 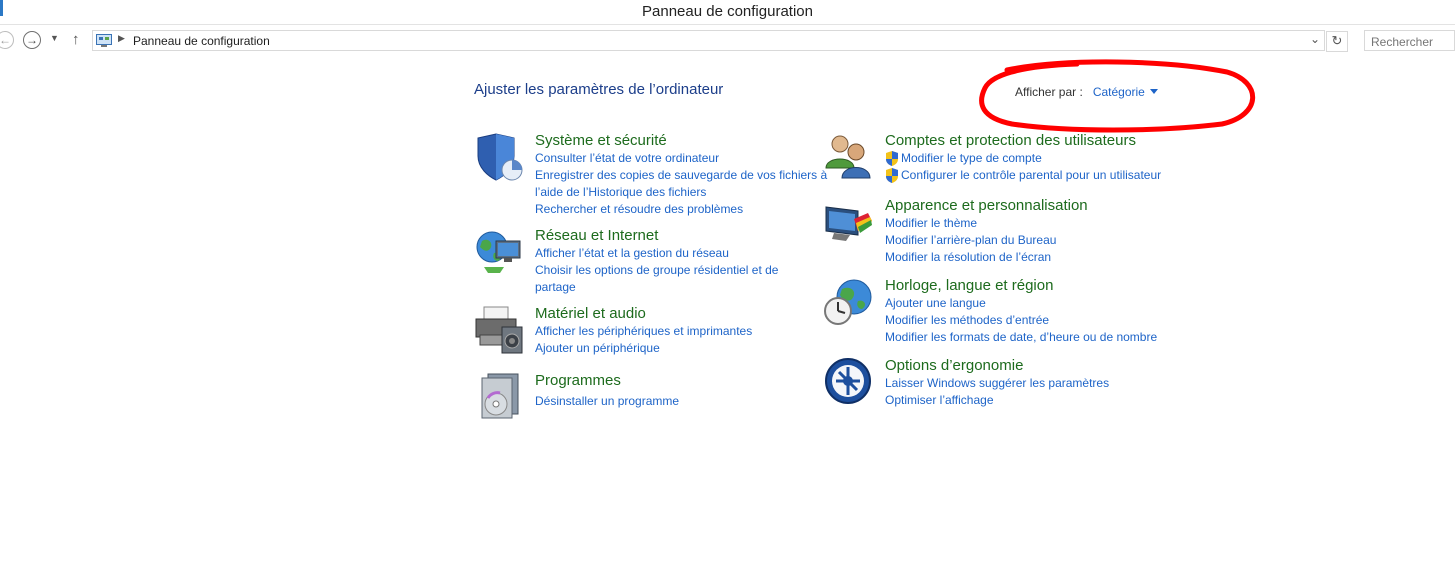 What do you see at coordinates (499, 330) in the screenshot?
I see `printer-speaker-icon` at bounding box center [499, 330].